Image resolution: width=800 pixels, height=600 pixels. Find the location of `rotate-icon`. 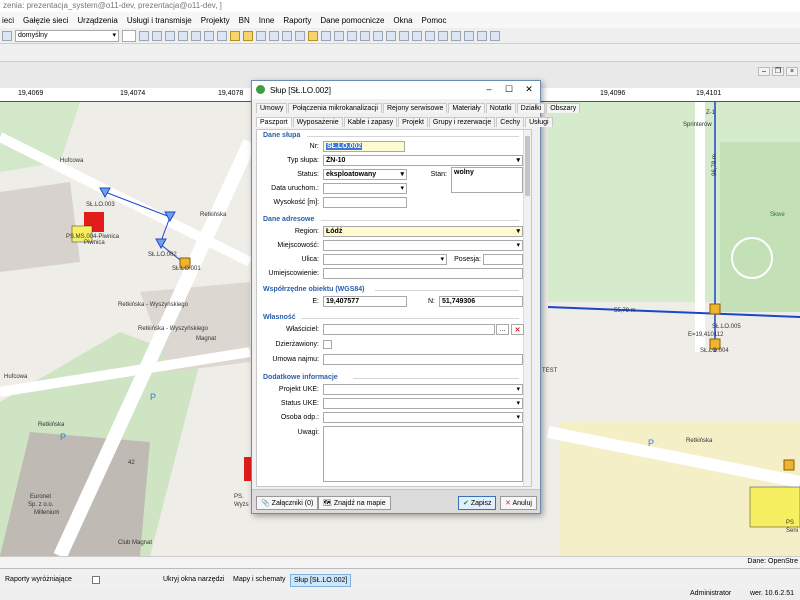

rotate-icon is located at coordinates (404, 35).